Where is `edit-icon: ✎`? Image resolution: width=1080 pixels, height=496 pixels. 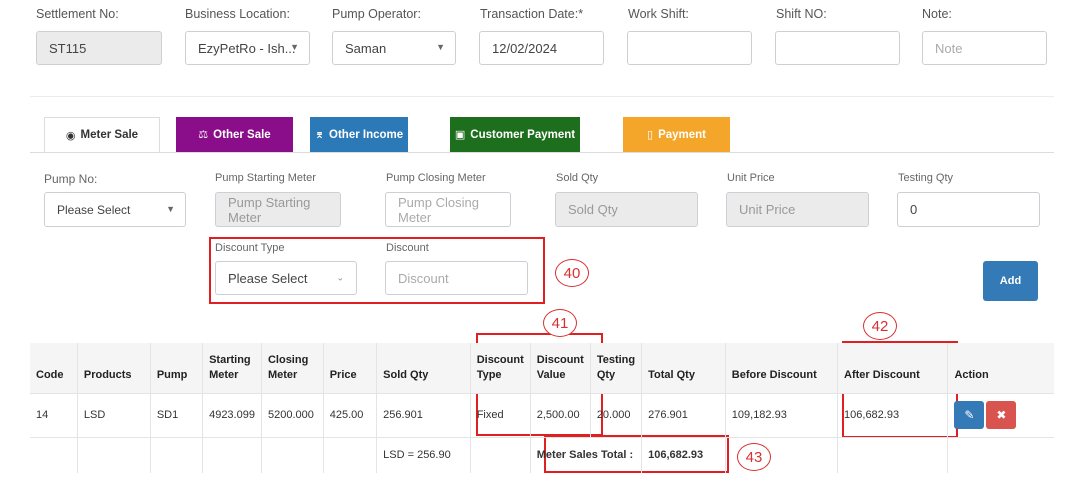
edit-icon: ✎ is located at coordinates (969, 415).